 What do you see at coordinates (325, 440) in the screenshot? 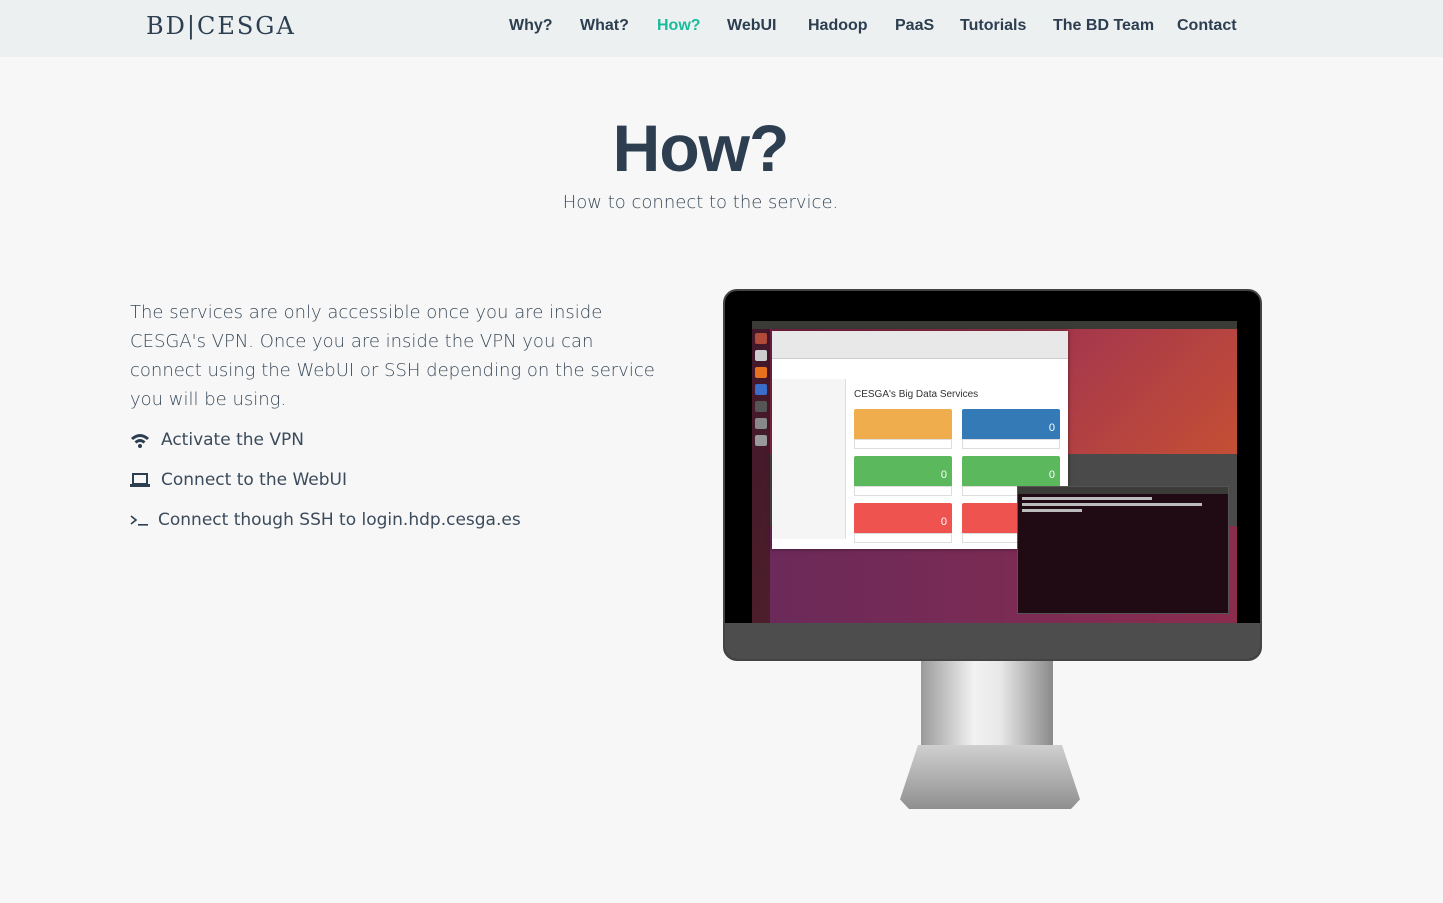
I see `step-item-vpn: Activate the VPN` at bounding box center [325, 440].